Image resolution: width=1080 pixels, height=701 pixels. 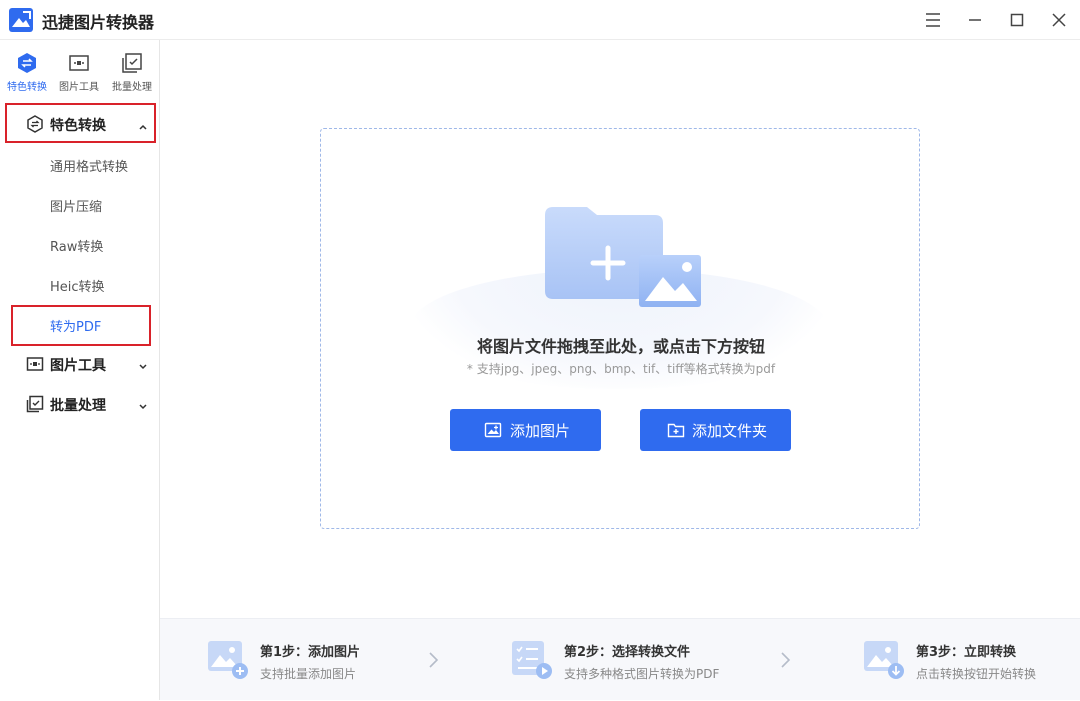 What do you see at coordinates (76, 327) in the screenshot?
I see `sidebar-item-label: 转为PDF` at bounding box center [76, 327].